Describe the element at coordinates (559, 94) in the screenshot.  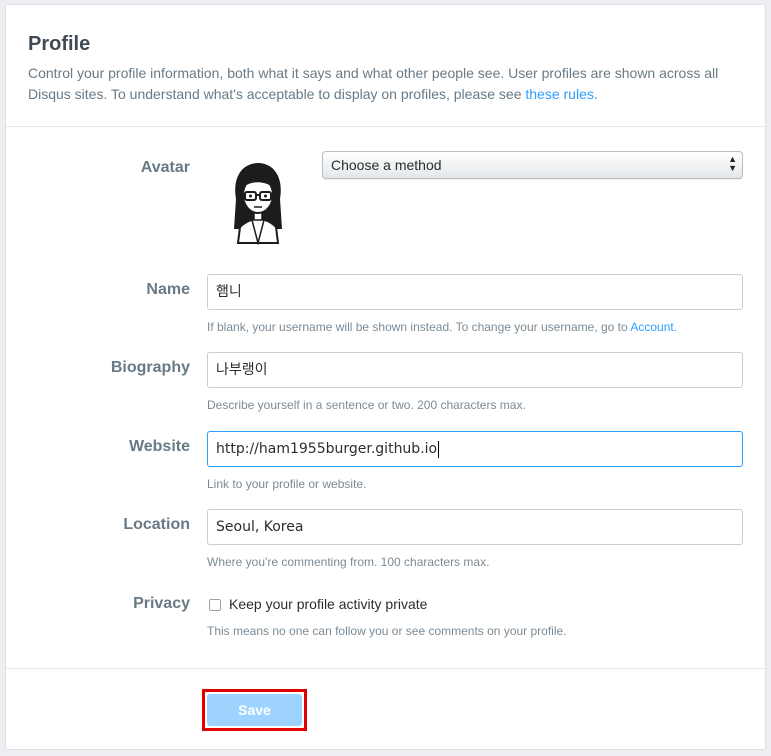
I see `rules-link: these rules` at that location.